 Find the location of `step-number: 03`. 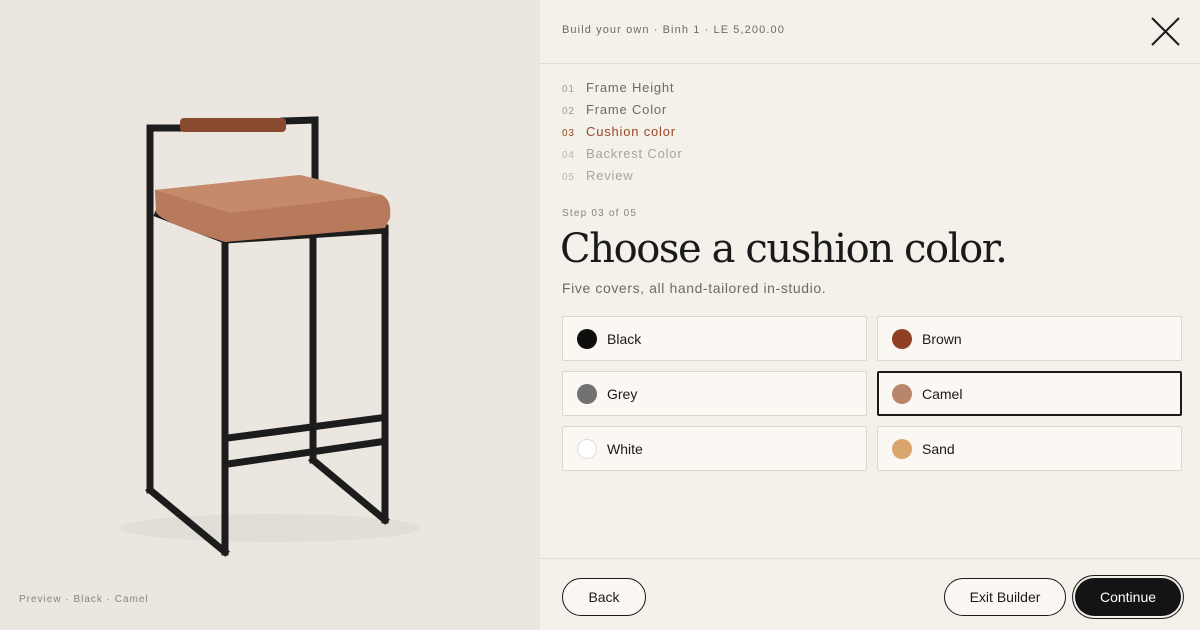

step-number: 03 is located at coordinates (568, 133).